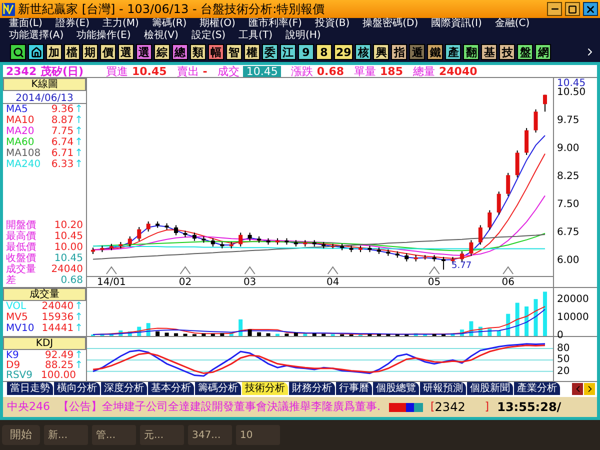 The height and width of the screenshot is (450, 600). I want to click on menu-item: 金融(C), so click(512, 24).